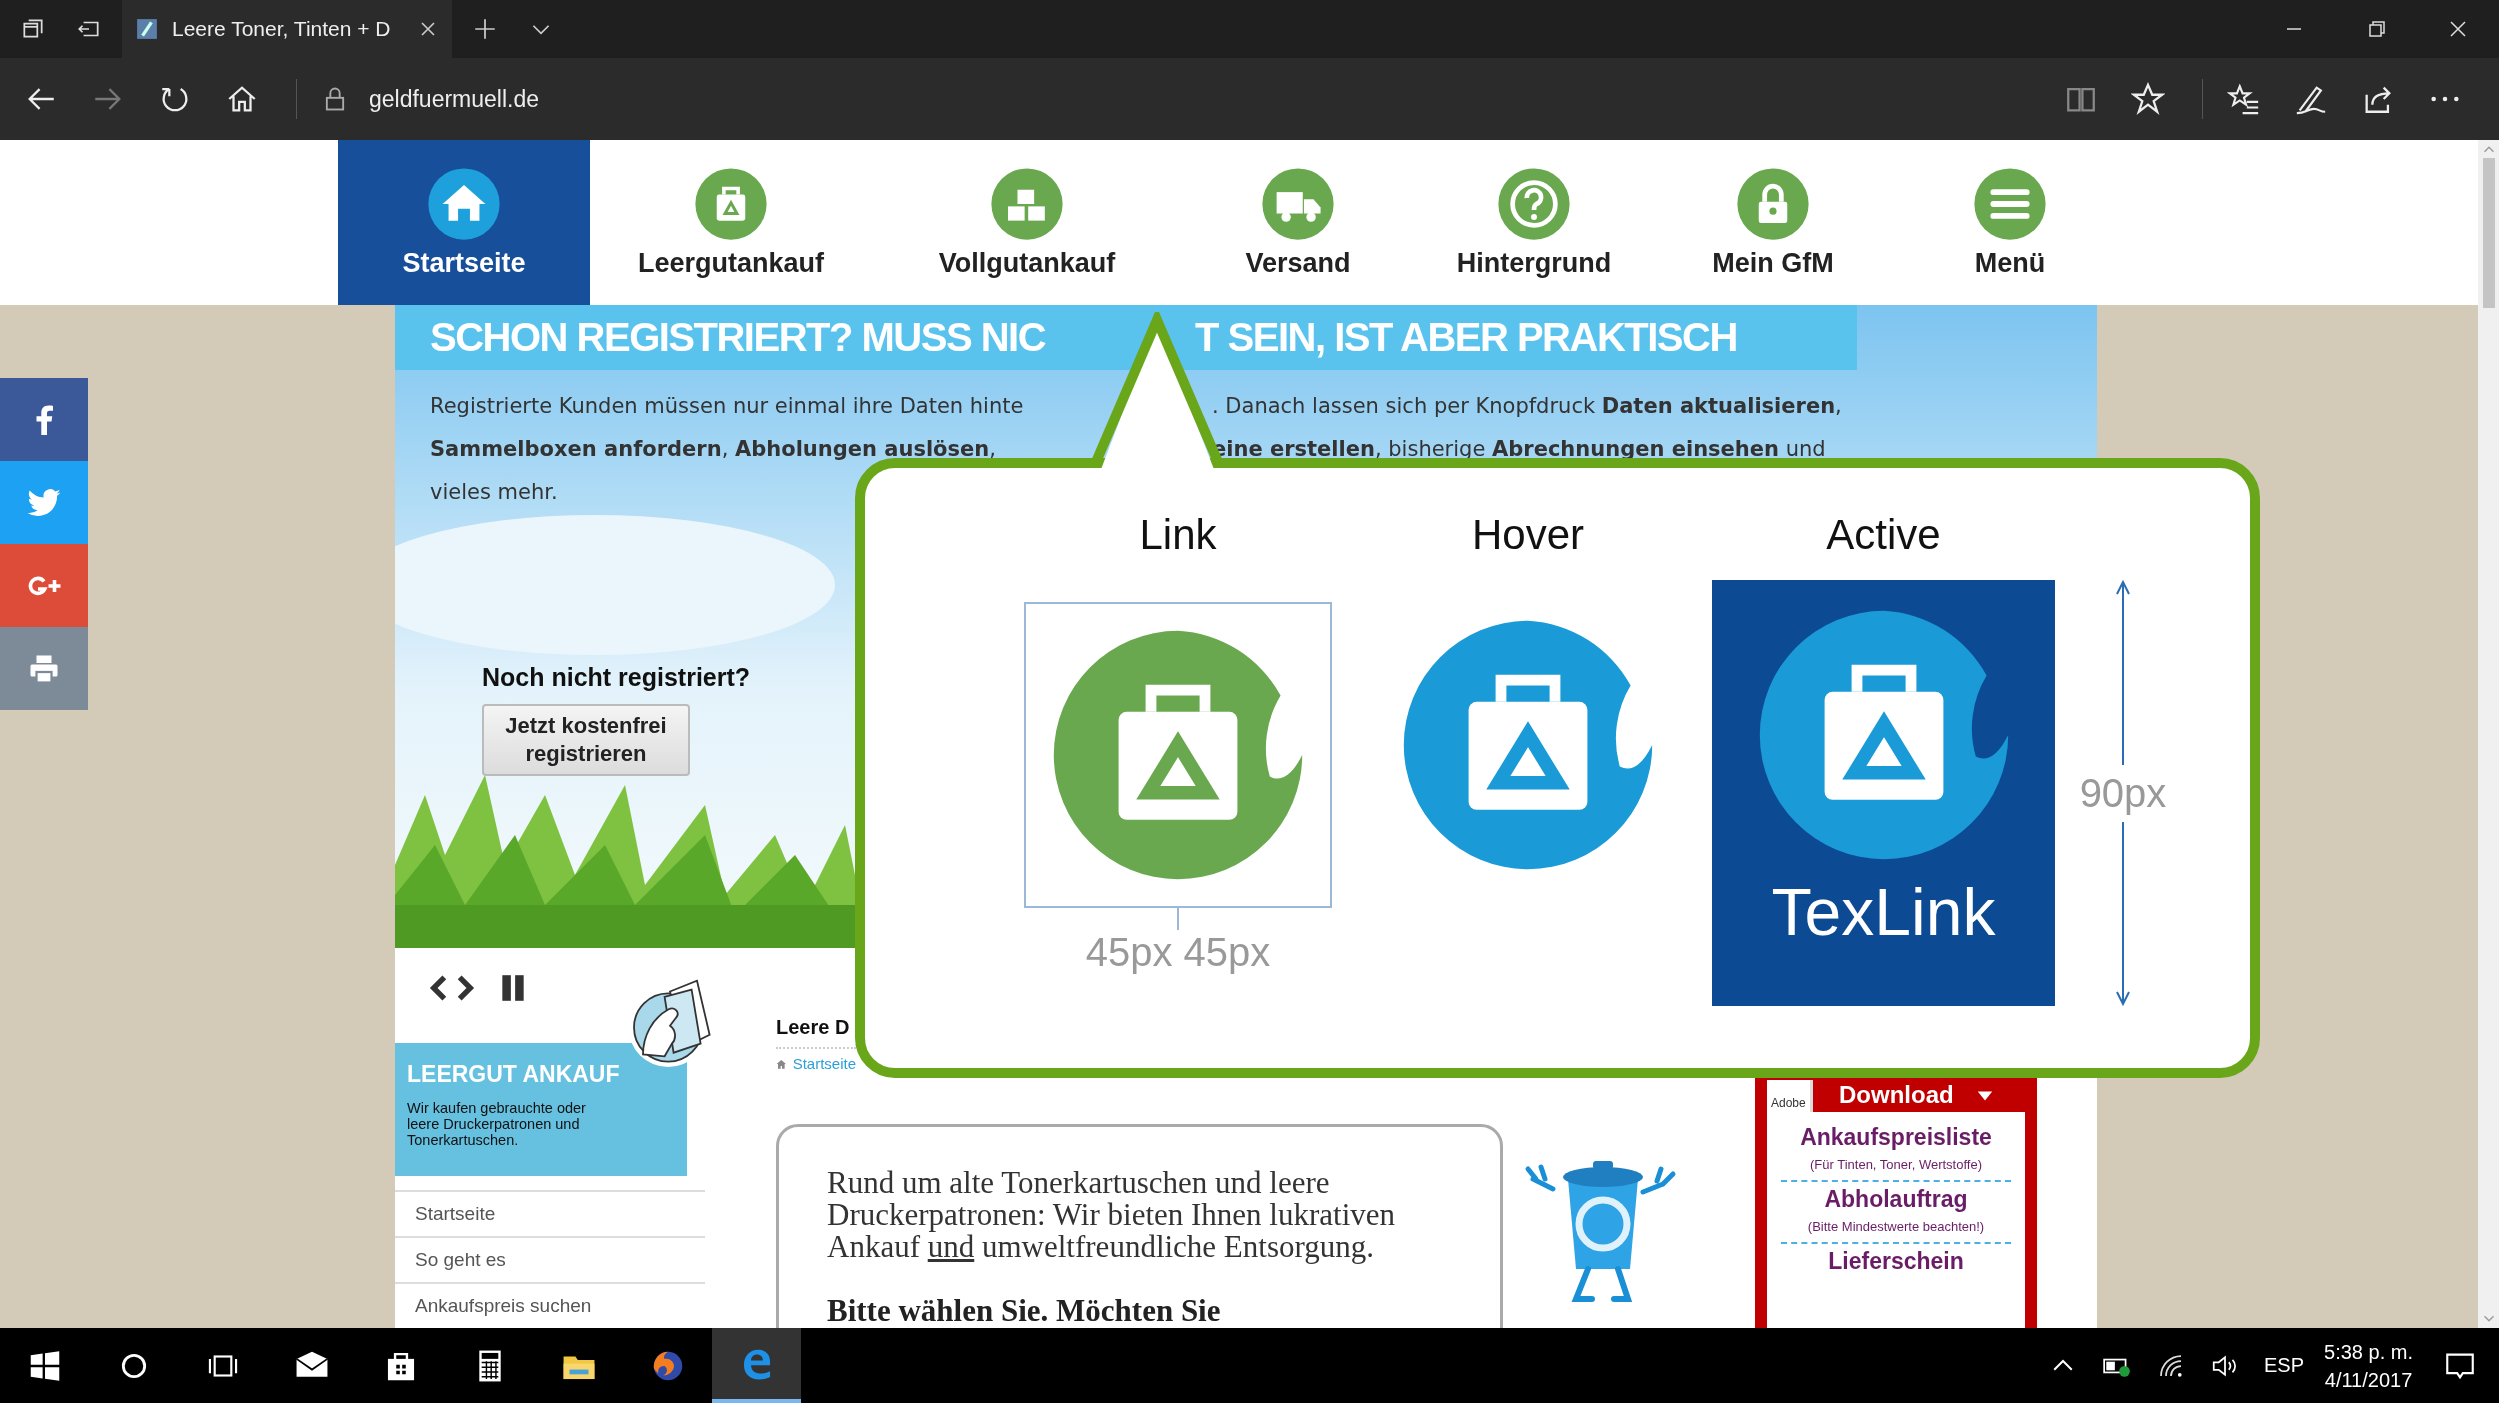 The image size is (2499, 1403). I want to click on intro-text: Registrierte Kunden müssen nur einmal ihre Daten hinte, so click(727, 405).